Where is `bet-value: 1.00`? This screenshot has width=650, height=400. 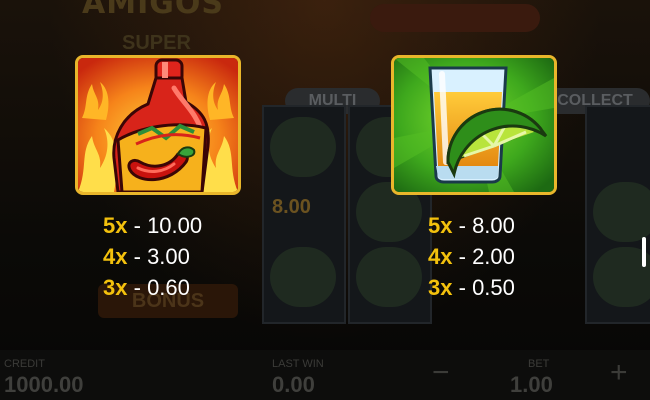 bet-value: 1.00 is located at coordinates (531, 384).